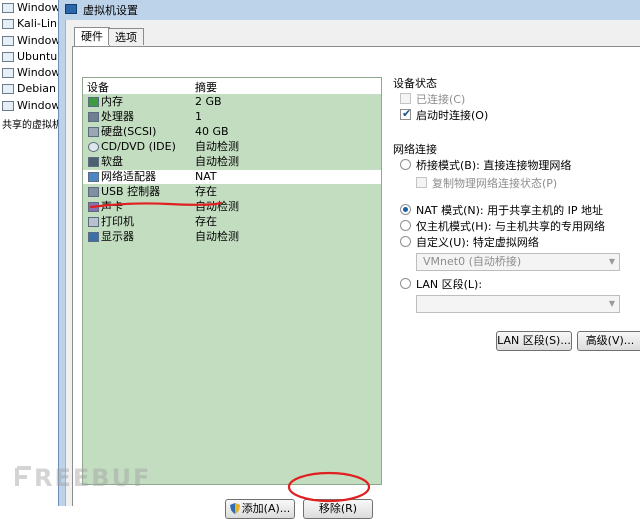 The height and width of the screenshot is (519, 640). I want to click on cd-dvd-icon, so click(93, 147).